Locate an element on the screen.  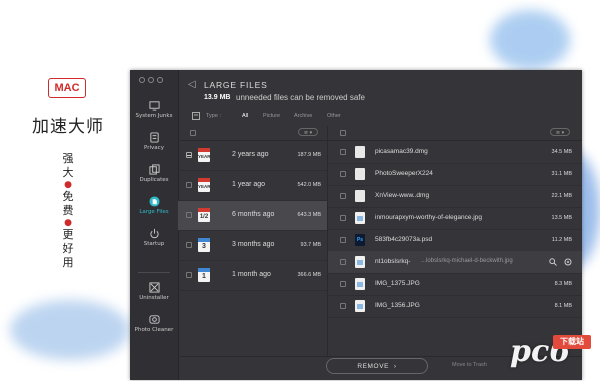
group-label: 1 month ago is located at coordinates (251, 274).